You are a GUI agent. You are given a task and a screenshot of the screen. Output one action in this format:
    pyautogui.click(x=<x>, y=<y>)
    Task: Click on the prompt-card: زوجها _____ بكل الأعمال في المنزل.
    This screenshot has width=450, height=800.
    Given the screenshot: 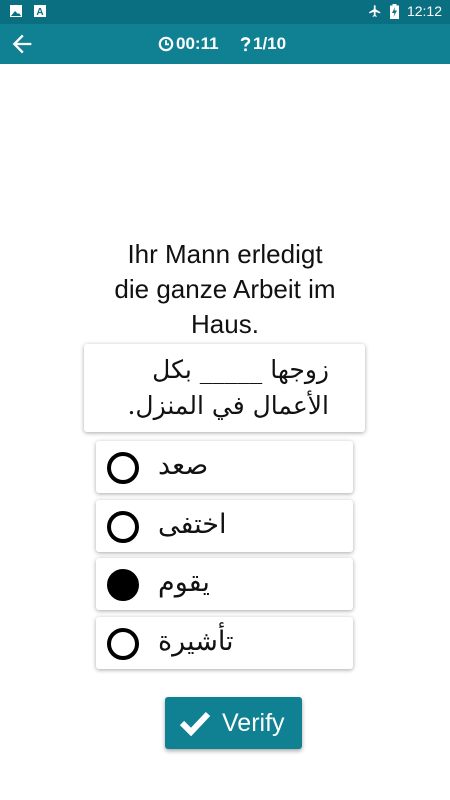 What is the action you would take?
    pyautogui.click(x=224, y=388)
    